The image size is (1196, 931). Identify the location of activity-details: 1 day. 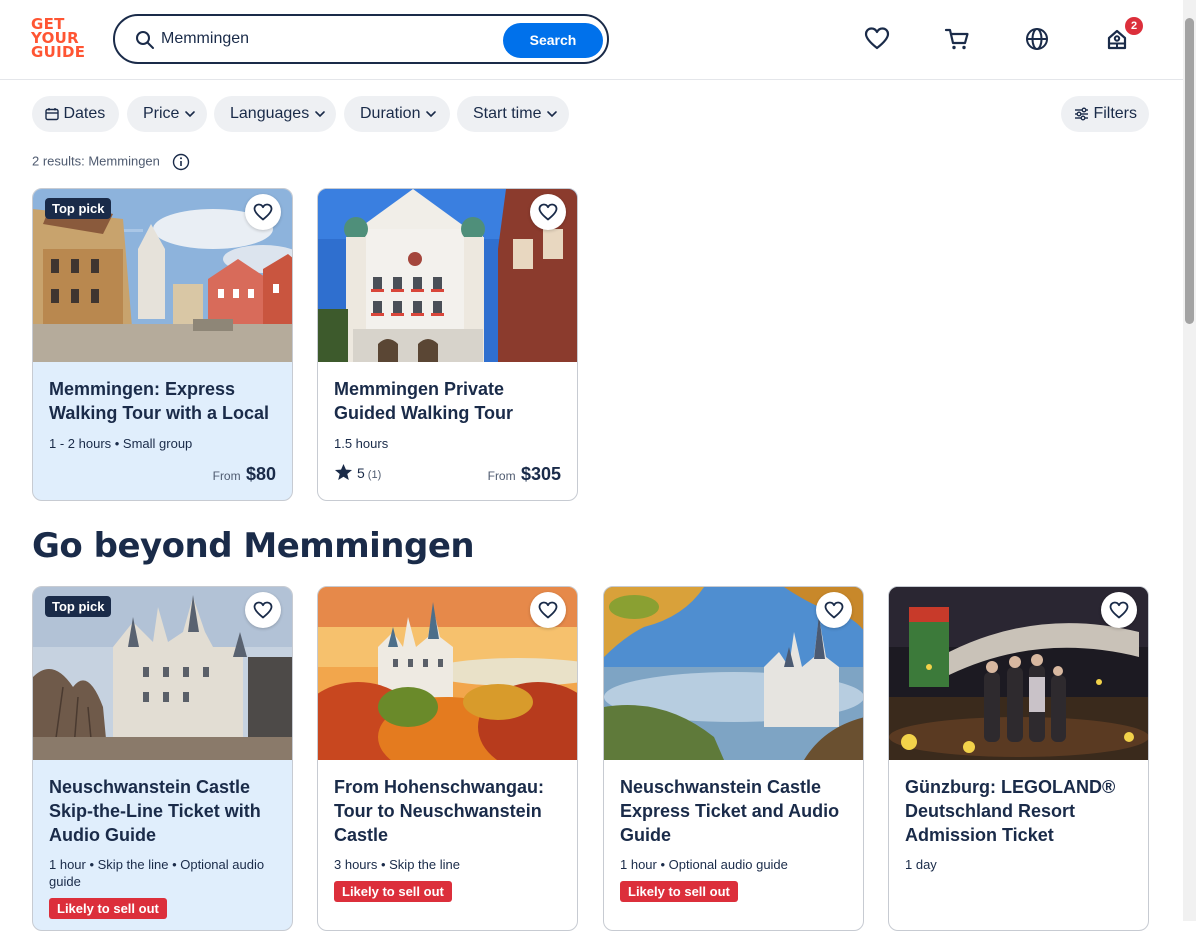
(921, 864).